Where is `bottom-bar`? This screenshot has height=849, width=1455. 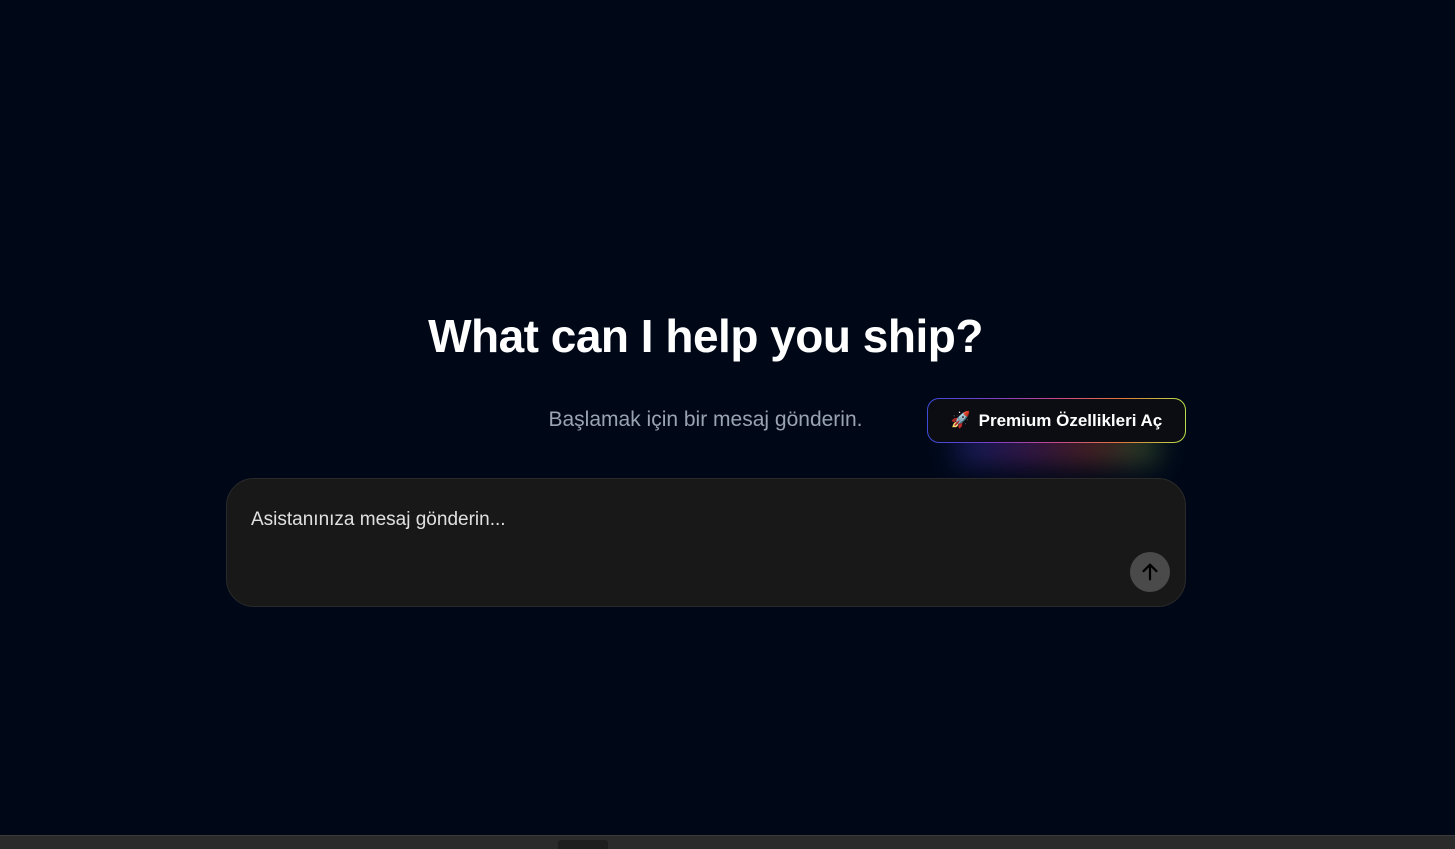 bottom-bar is located at coordinates (727, 842).